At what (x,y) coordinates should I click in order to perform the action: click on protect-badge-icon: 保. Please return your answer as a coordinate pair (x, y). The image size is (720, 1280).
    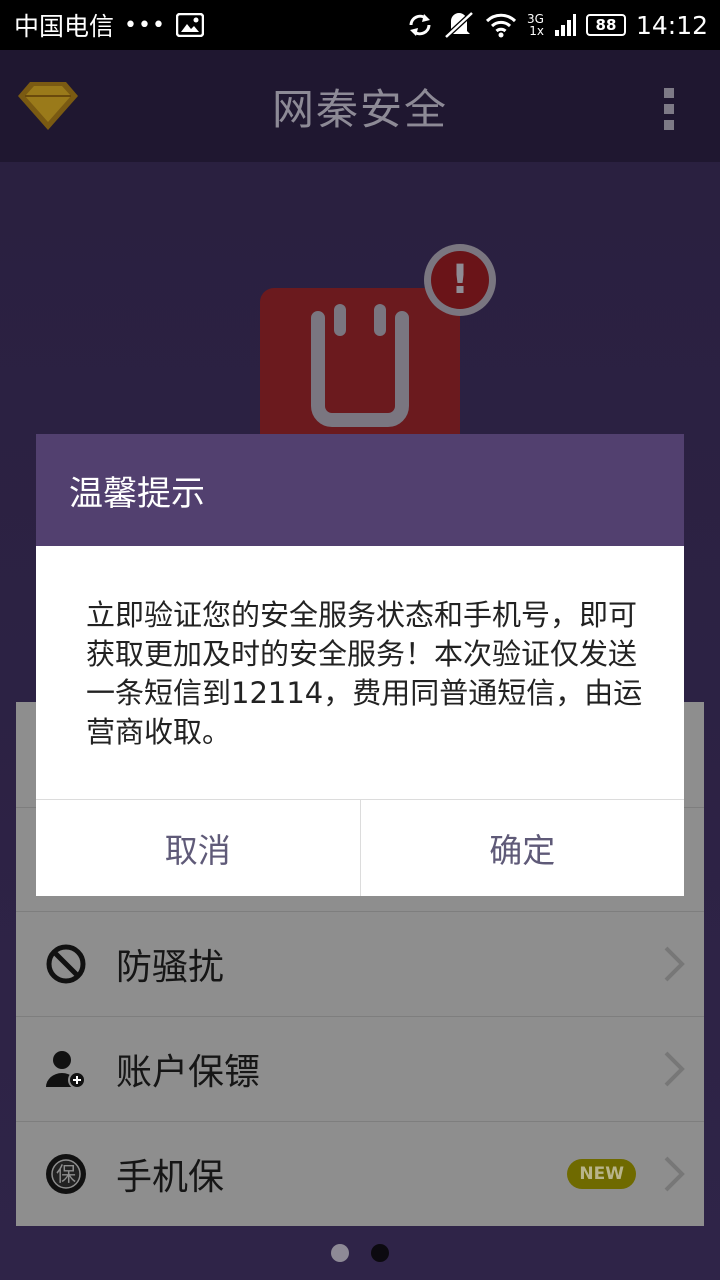
    Looking at the image, I should click on (66, 1174).